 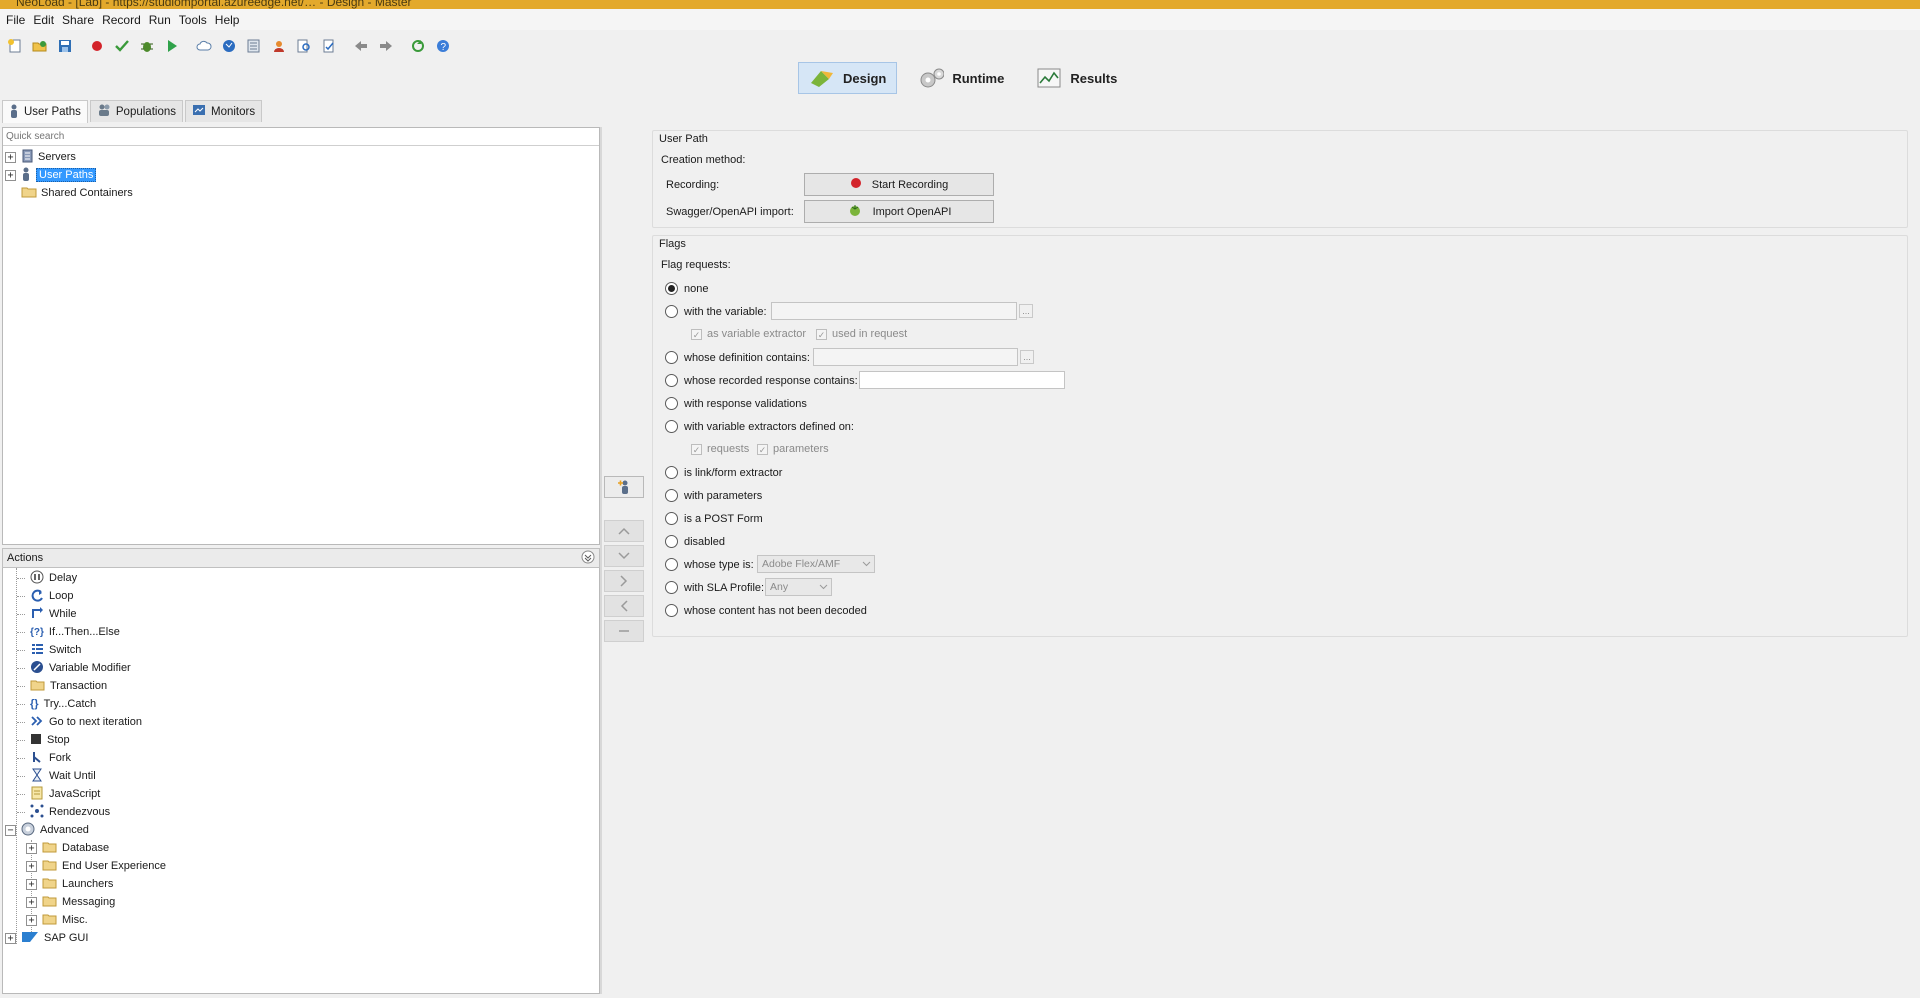 I want to click on record-icon, so click(x=97, y=46).